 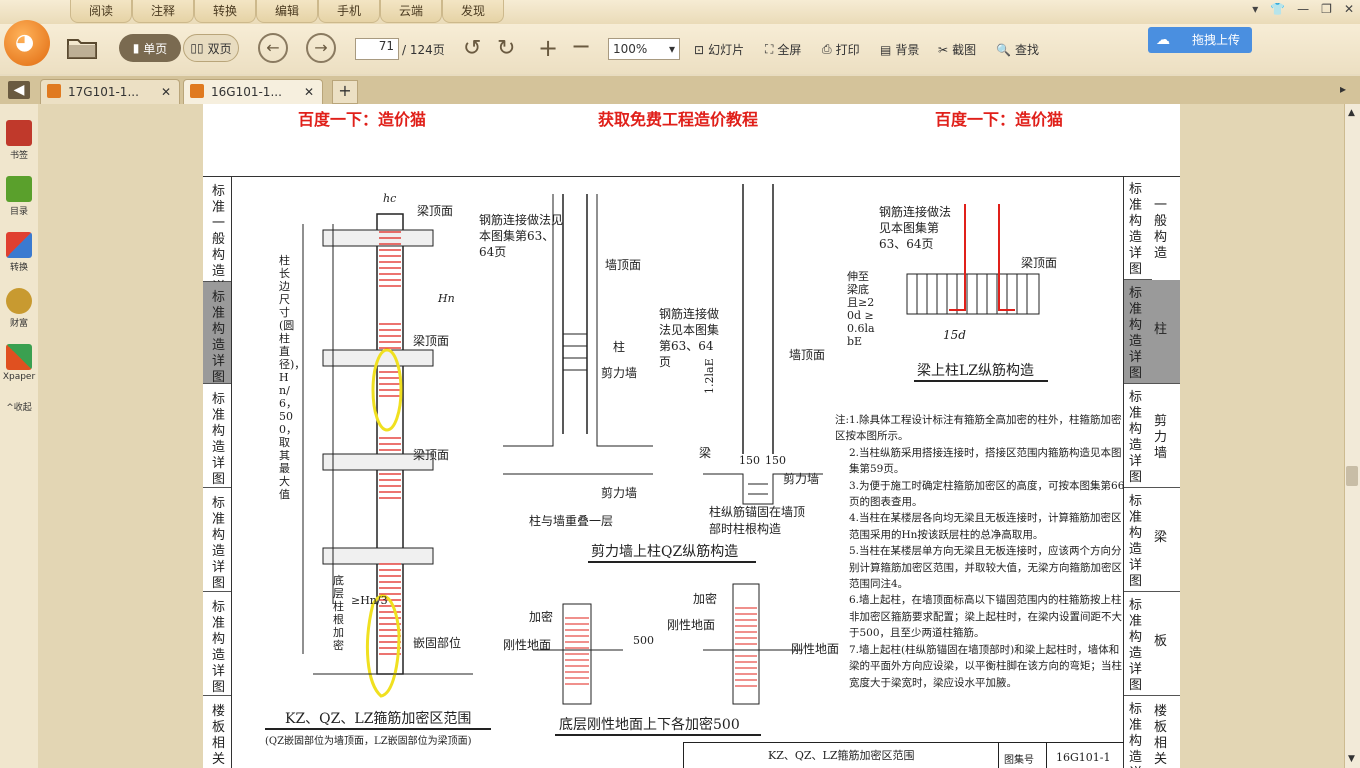 I want to click on sidebar-item-toc: 目录, so click(x=19, y=196).